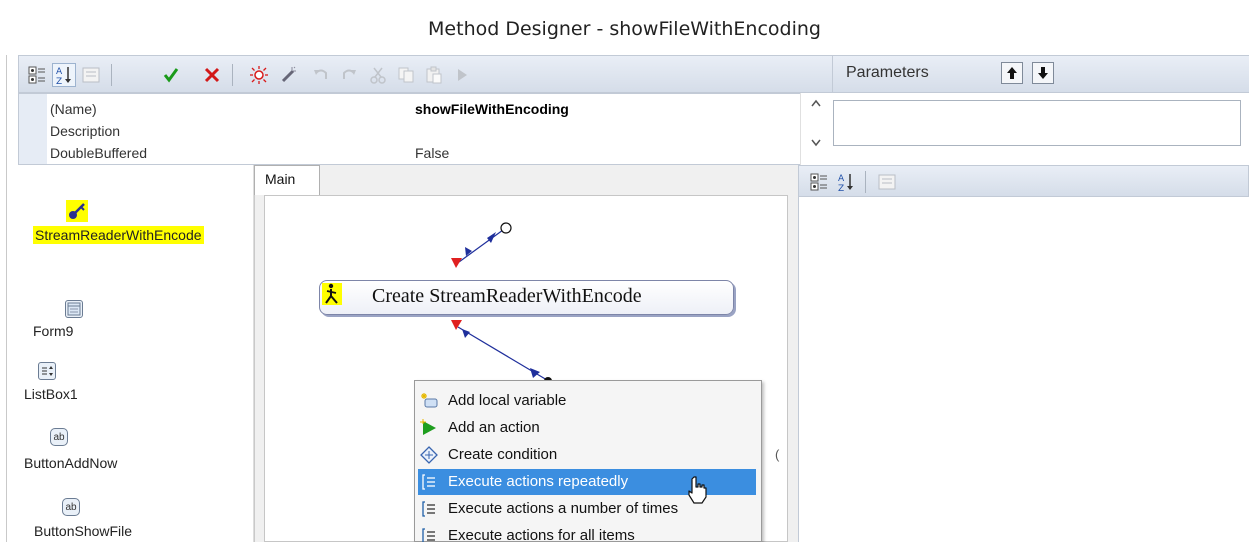  Describe the element at coordinates (587, 428) in the screenshot. I see `menu-item-add-action: Add an action` at that location.